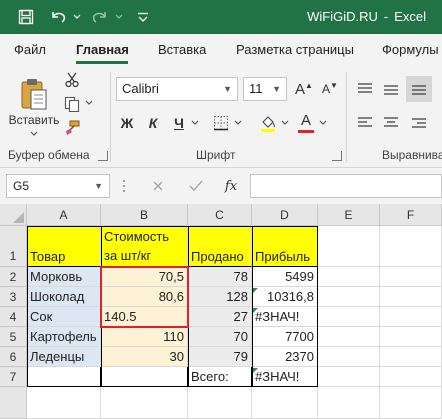  Describe the element at coordinates (144, 317) in the screenshot. I see `cell-b4: 140.5` at that location.